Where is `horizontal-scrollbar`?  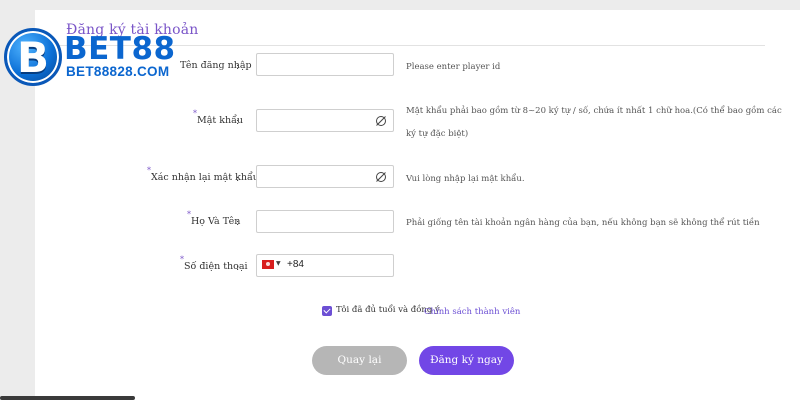
horizontal-scrollbar is located at coordinates (67, 398).